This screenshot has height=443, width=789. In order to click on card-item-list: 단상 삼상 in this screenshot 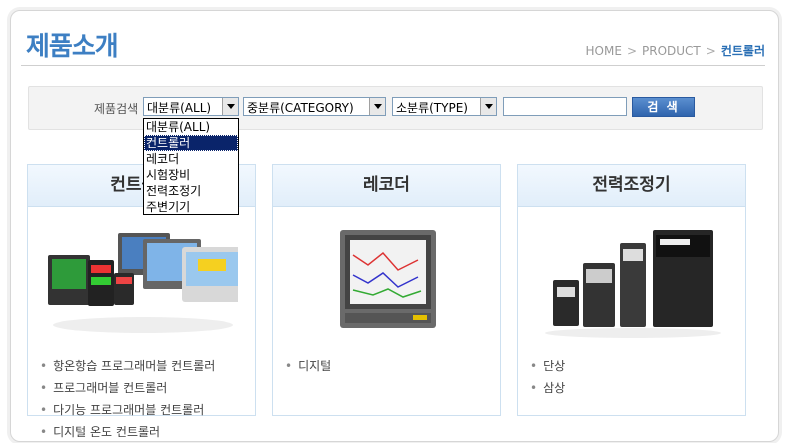, I will do `click(547, 377)`.